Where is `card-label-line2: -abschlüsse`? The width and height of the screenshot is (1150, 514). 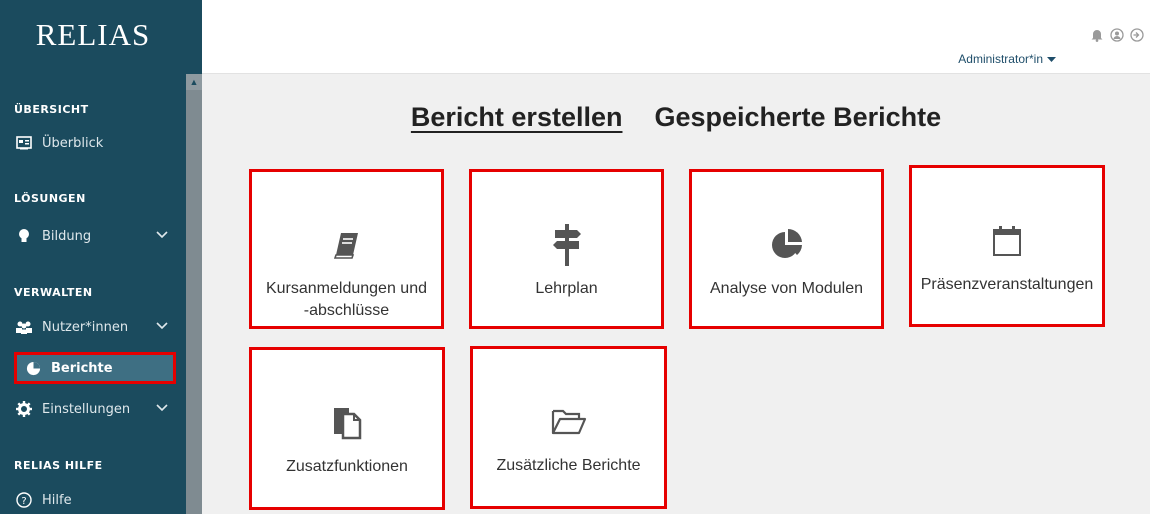
card-label-line2: -abschlüsse is located at coordinates (346, 310).